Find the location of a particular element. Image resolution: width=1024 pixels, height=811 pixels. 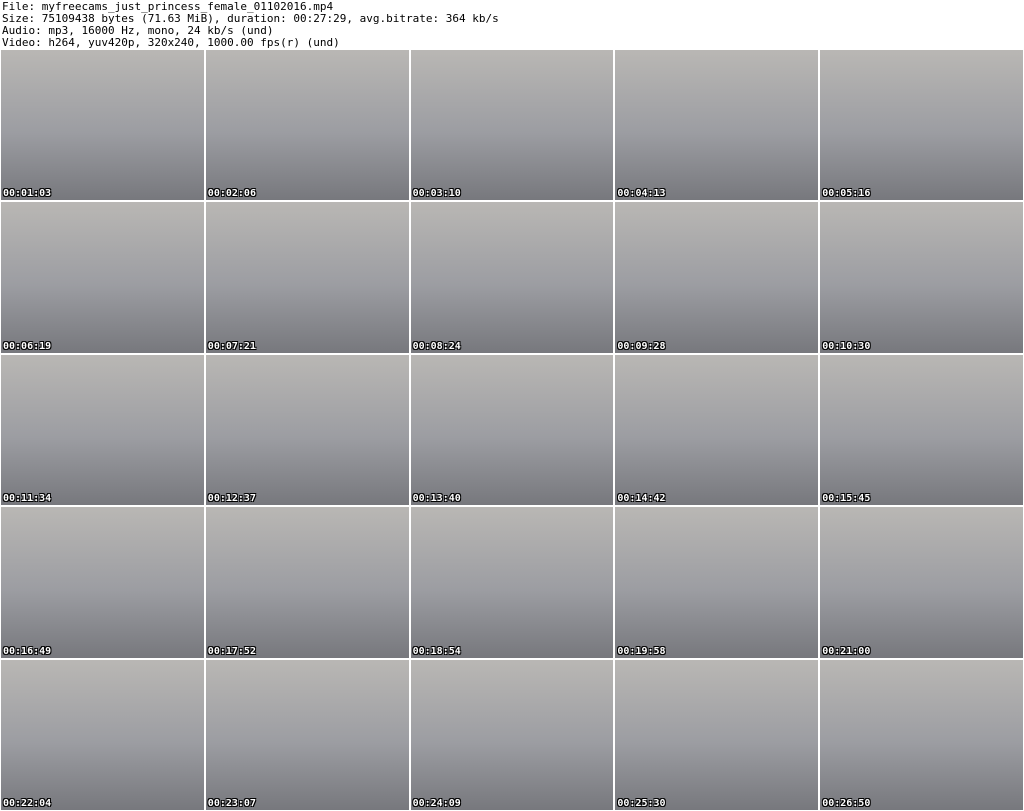

thumbnail-timestamp: 00:09:28 is located at coordinates (641, 346).